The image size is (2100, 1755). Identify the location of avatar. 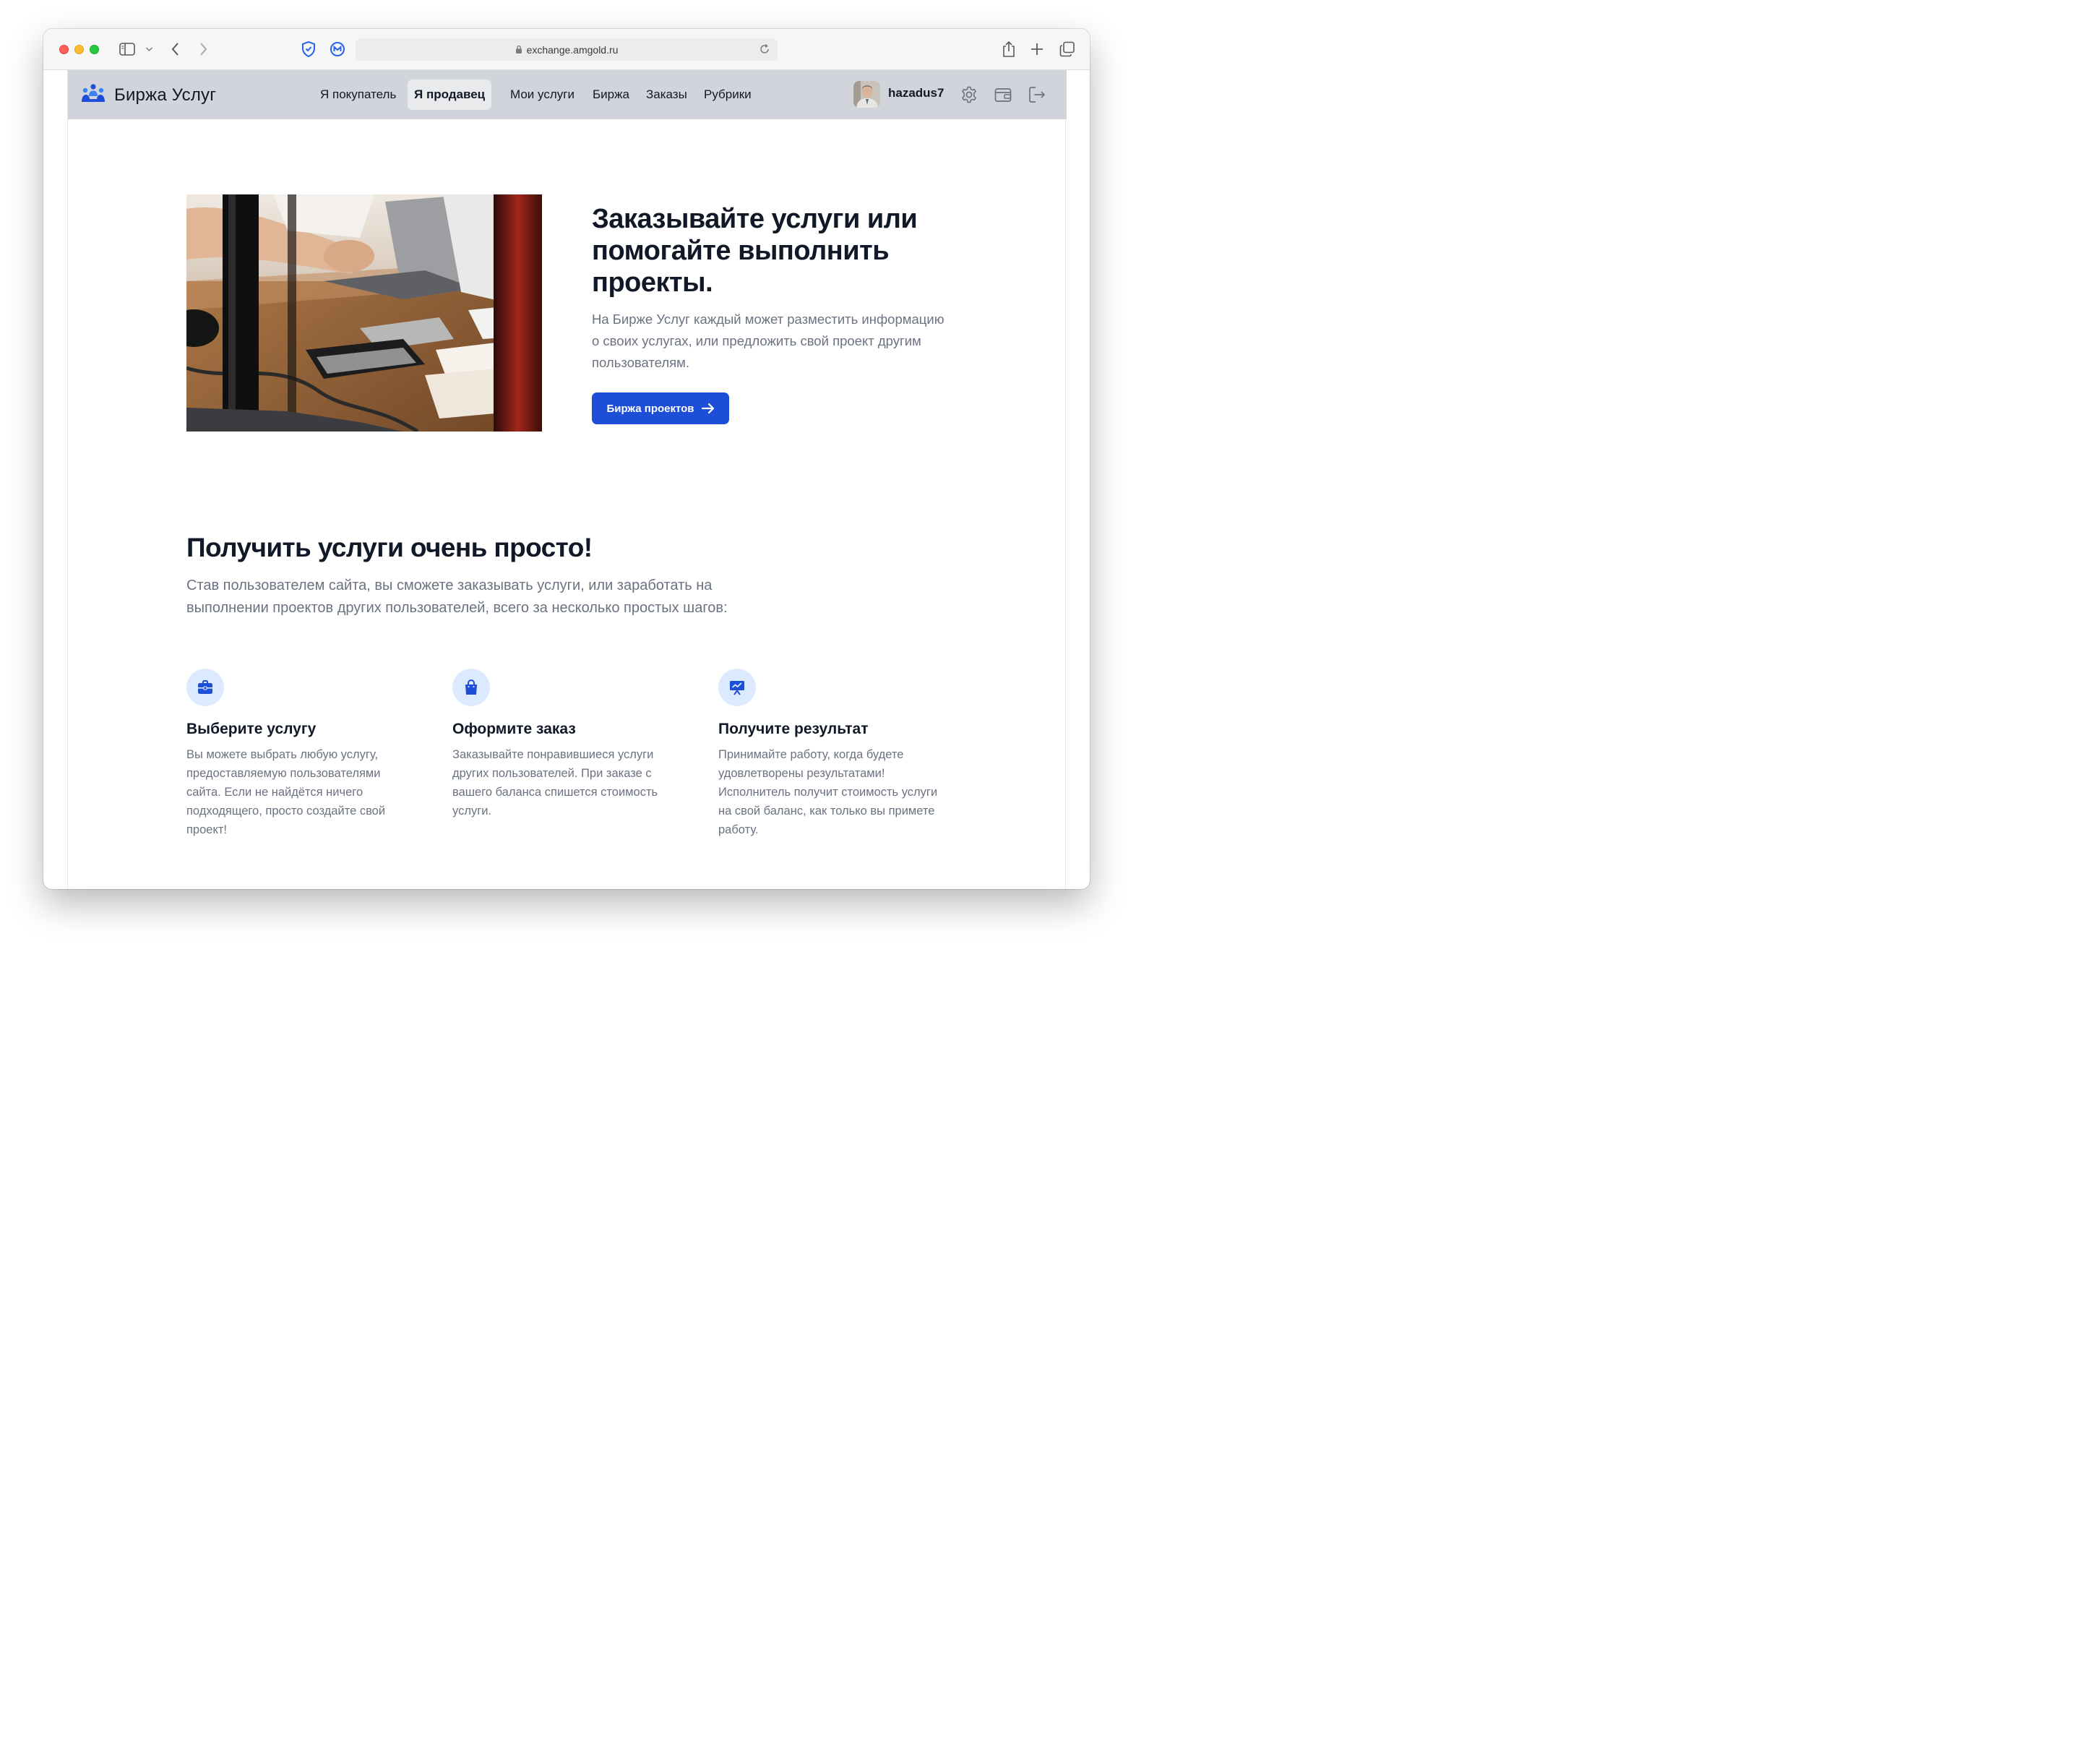
(866, 94).